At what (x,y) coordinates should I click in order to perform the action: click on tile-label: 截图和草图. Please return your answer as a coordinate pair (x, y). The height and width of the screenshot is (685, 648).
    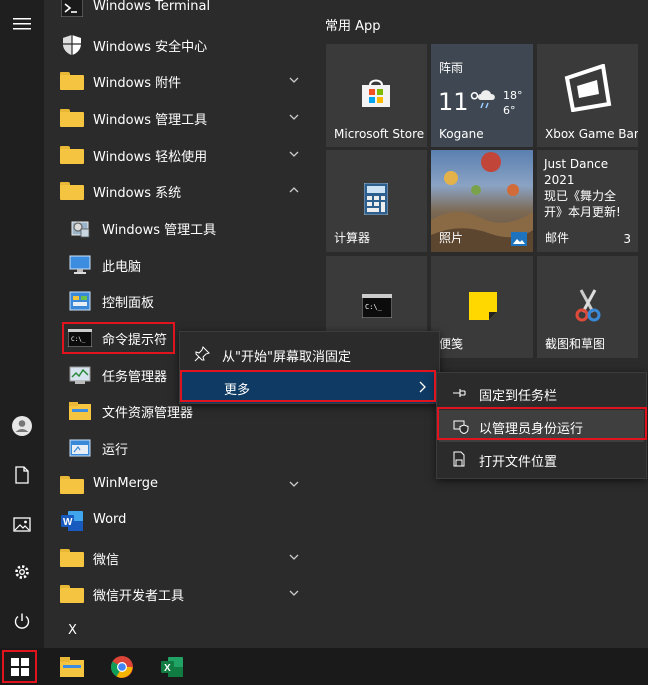
    Looking at the image, I should click on (575, 344).